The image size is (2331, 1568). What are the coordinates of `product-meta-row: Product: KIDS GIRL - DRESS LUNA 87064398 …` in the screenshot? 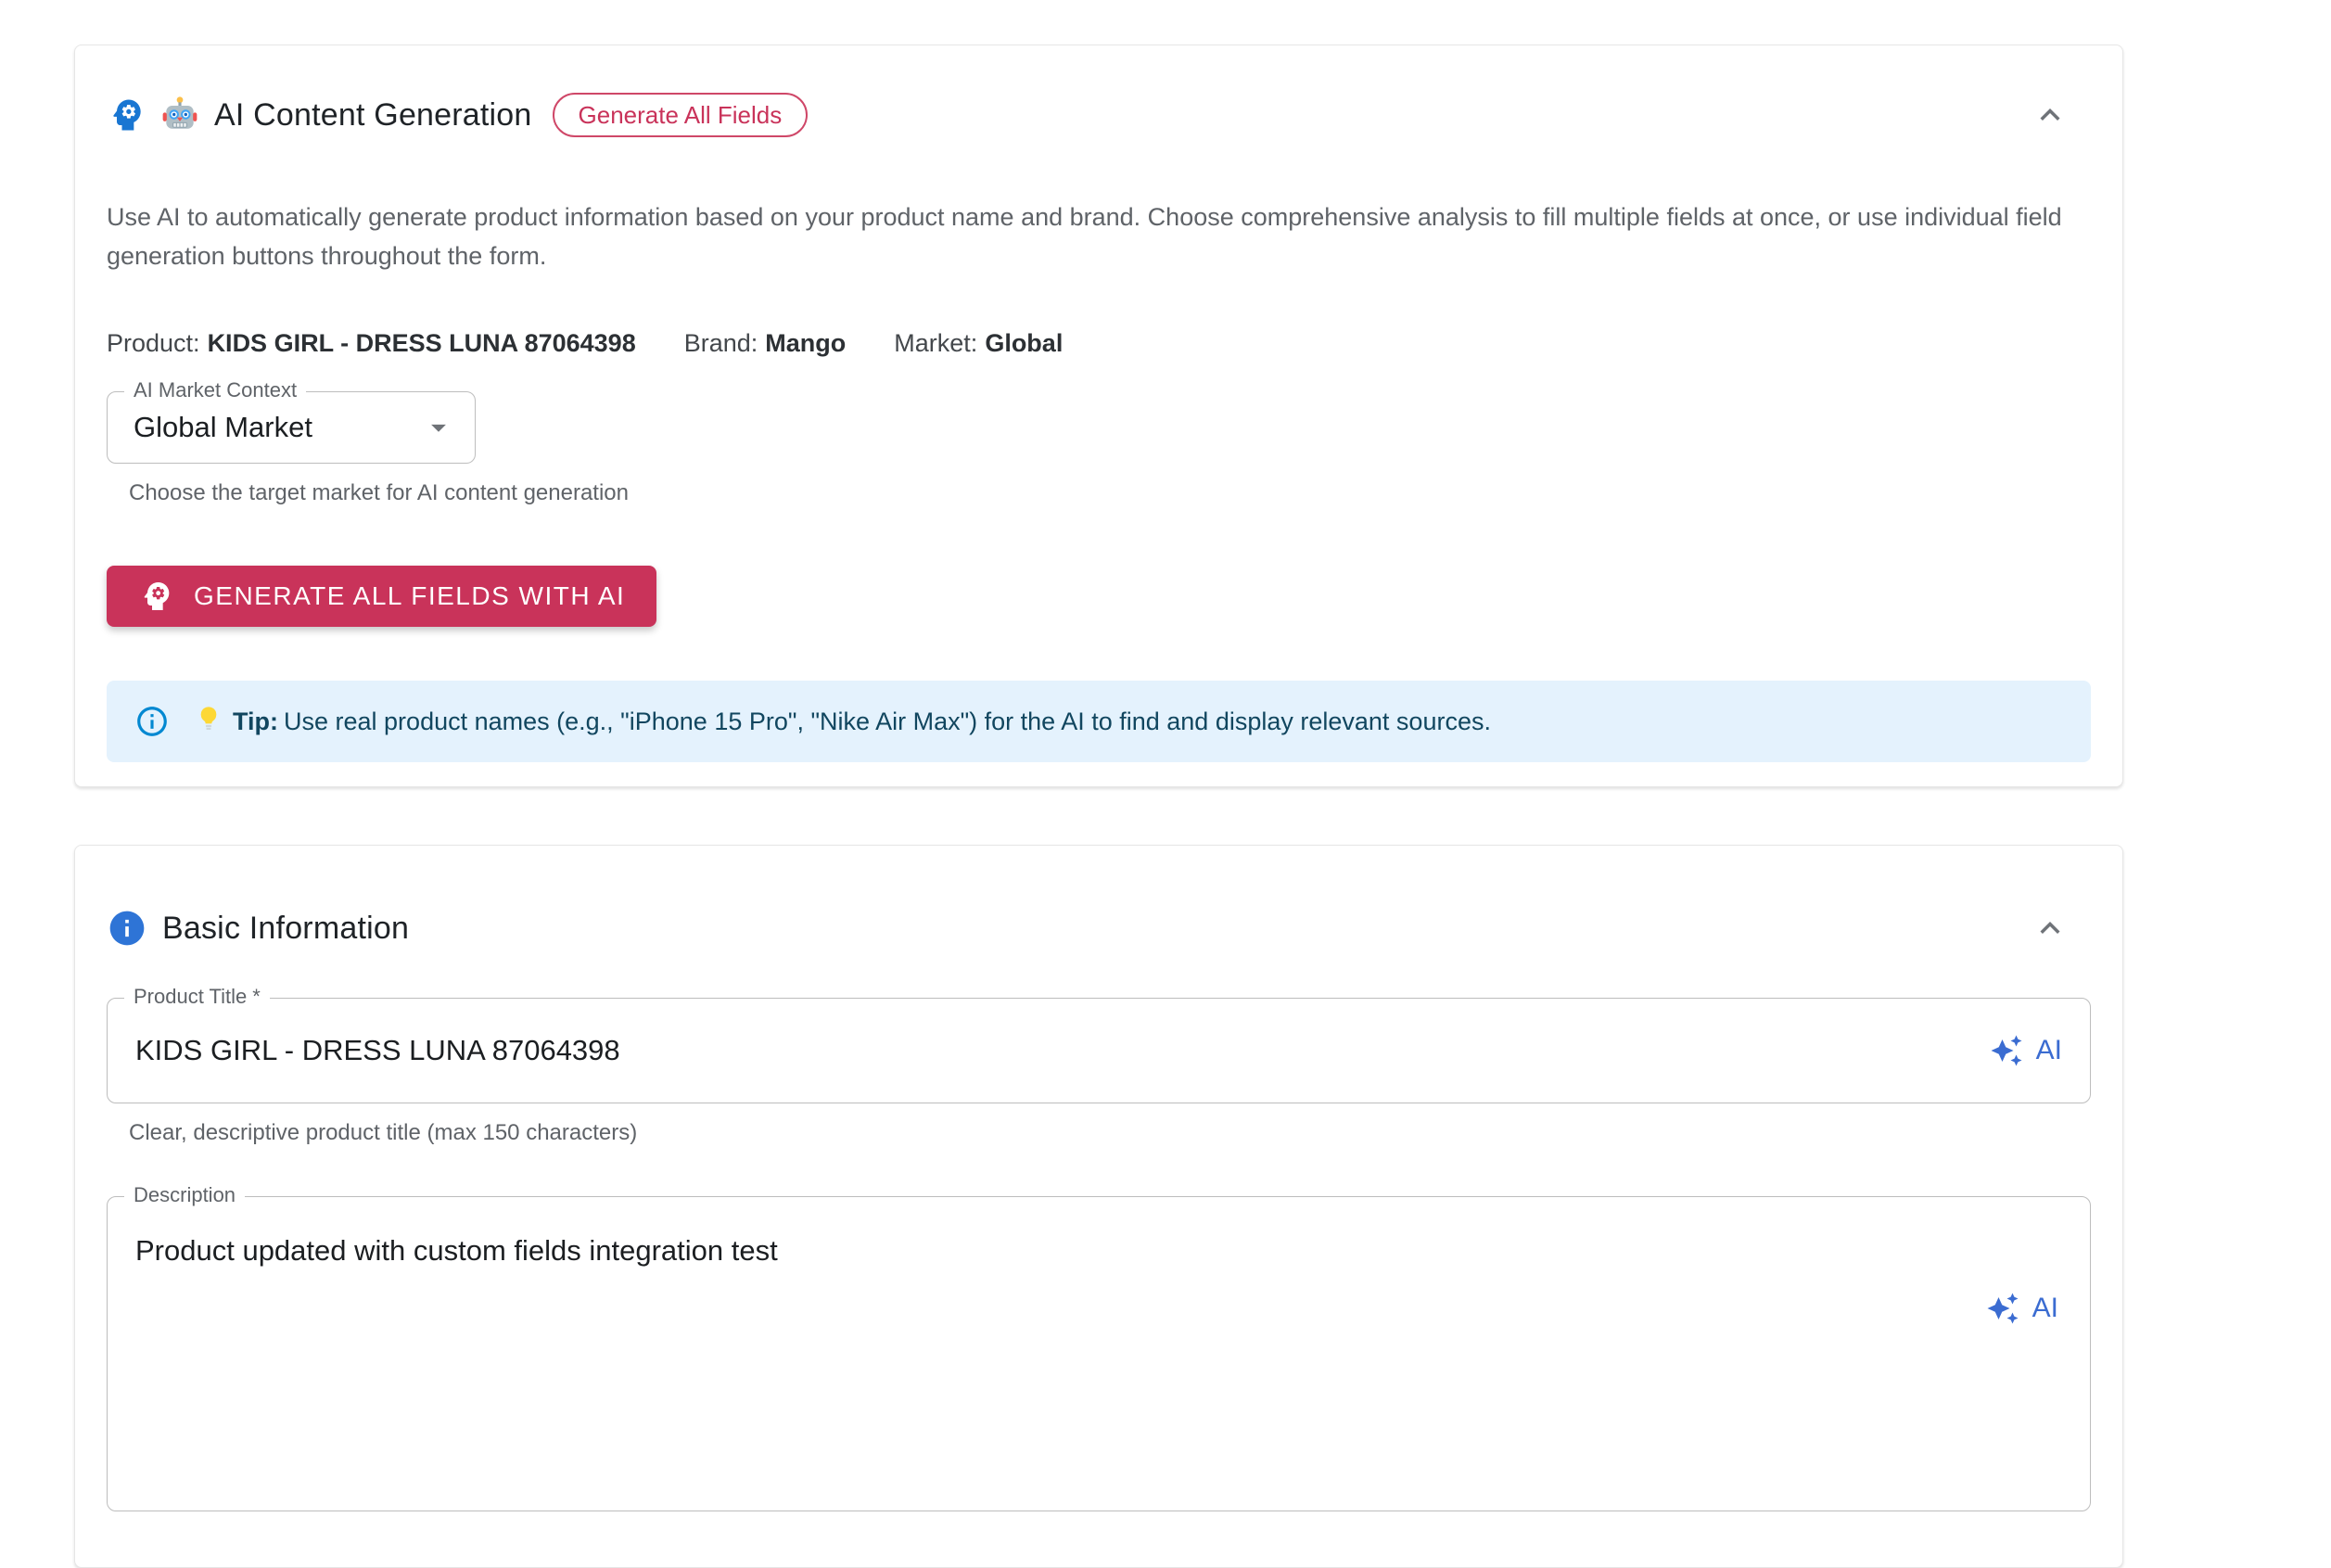 It's located at (1099, 343).